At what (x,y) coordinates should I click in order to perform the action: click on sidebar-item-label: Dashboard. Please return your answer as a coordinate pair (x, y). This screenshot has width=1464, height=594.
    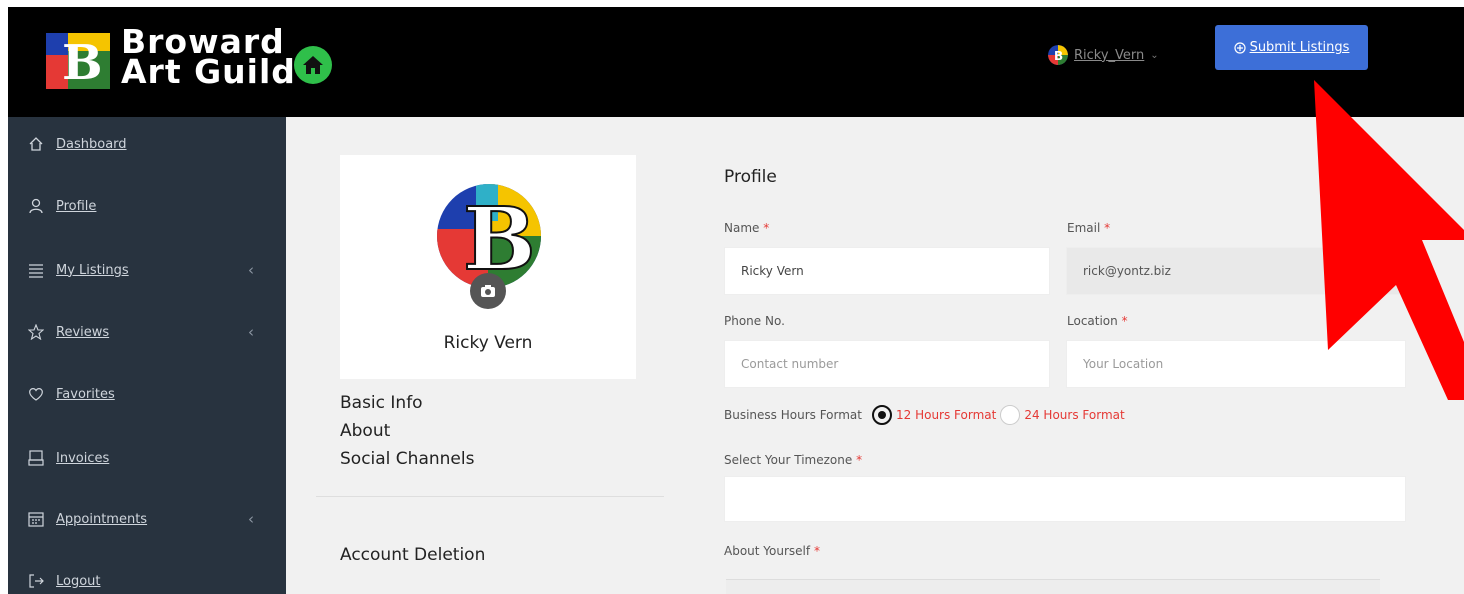
    Looking at the image, I should click on (91, 144).